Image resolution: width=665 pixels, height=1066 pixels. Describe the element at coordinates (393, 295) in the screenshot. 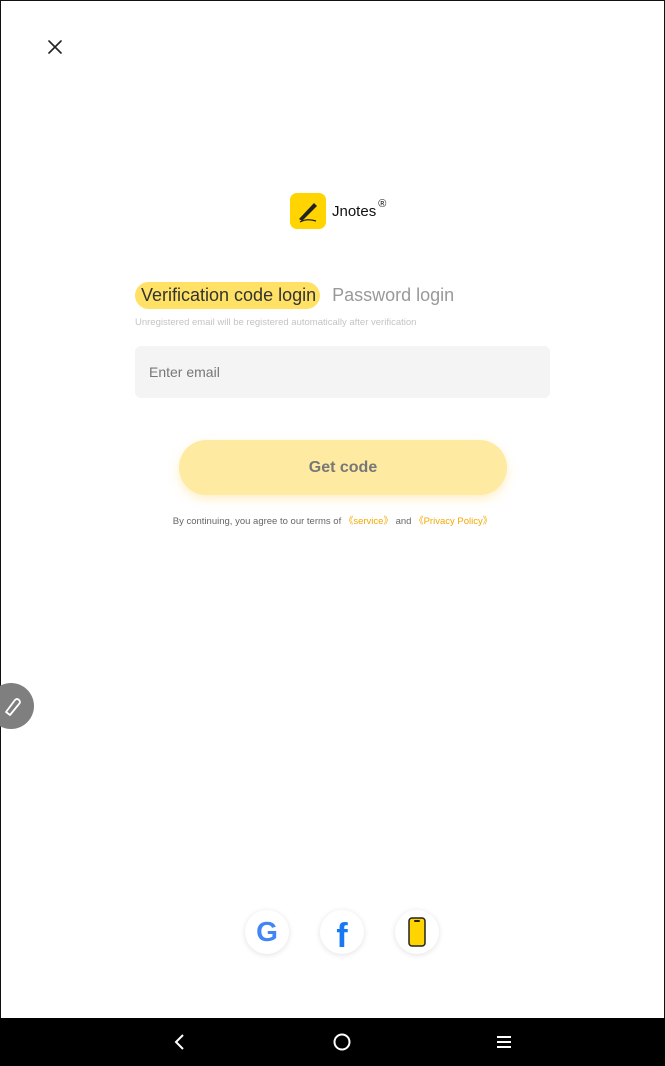

I see `tab-password-login: Password login` at that location.